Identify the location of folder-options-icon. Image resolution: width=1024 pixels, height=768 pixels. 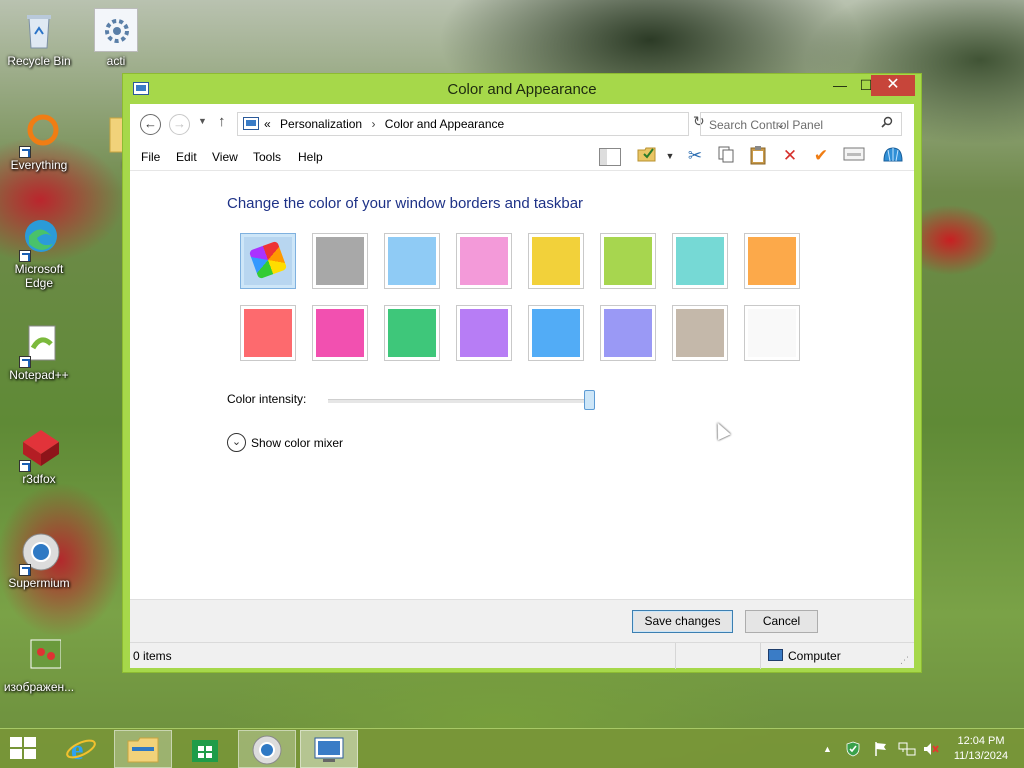
(647, 157).